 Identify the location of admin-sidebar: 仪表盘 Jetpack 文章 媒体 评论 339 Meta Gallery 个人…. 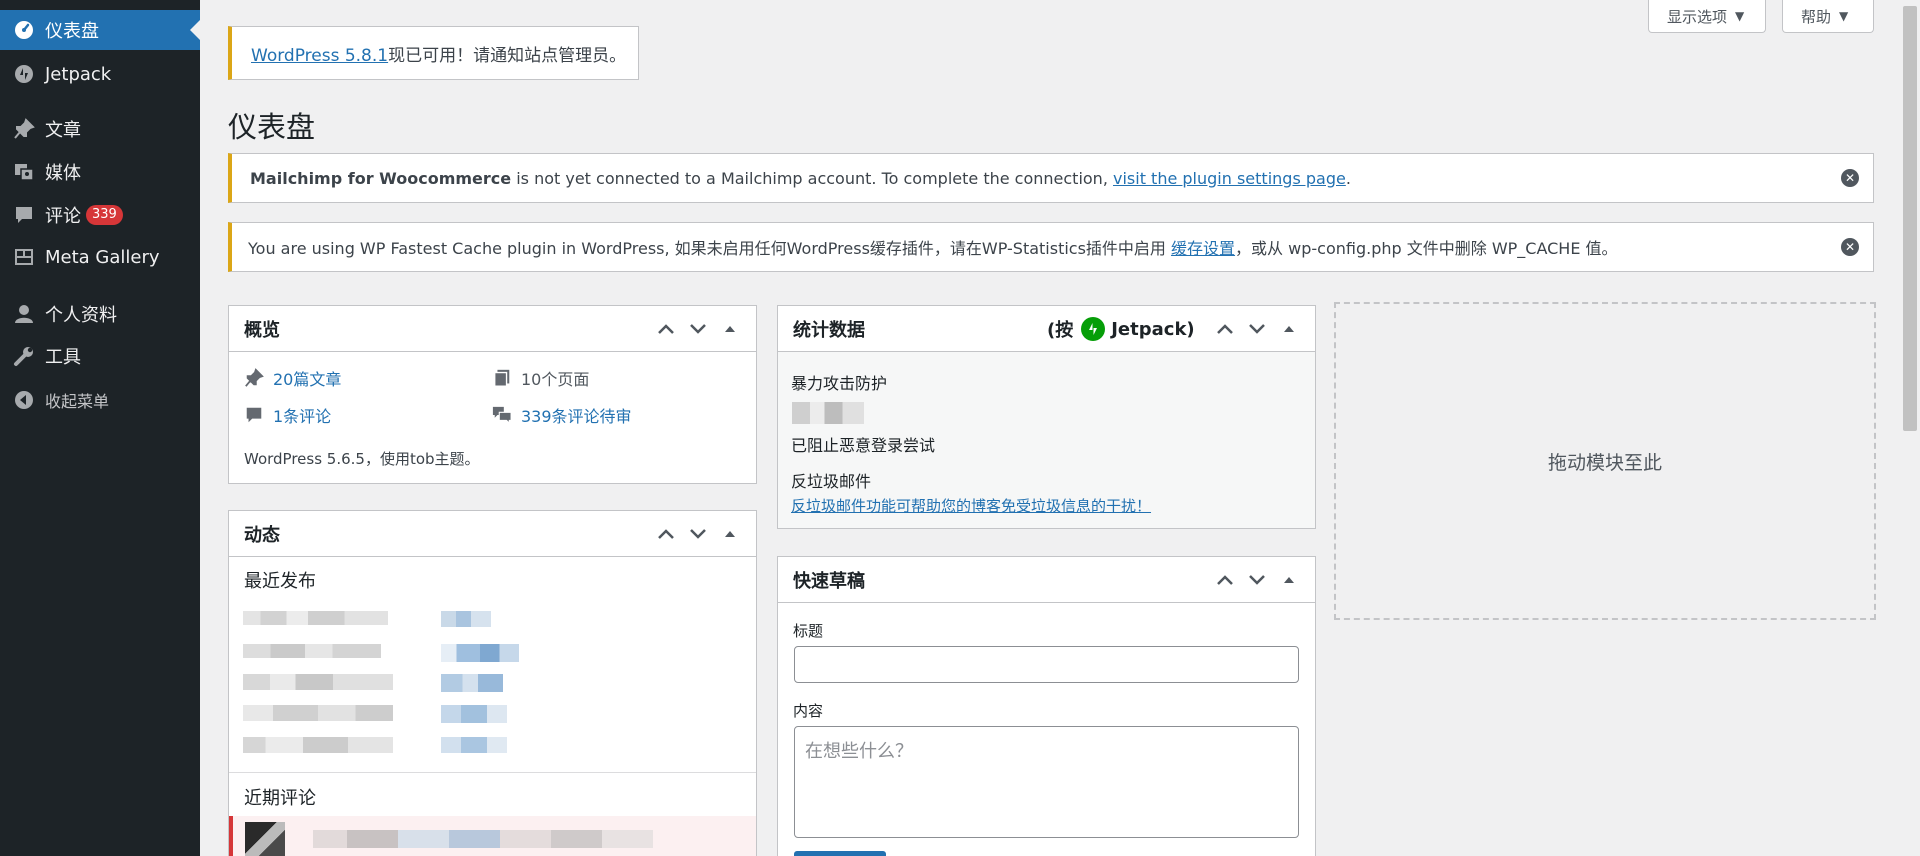
(100, 428).